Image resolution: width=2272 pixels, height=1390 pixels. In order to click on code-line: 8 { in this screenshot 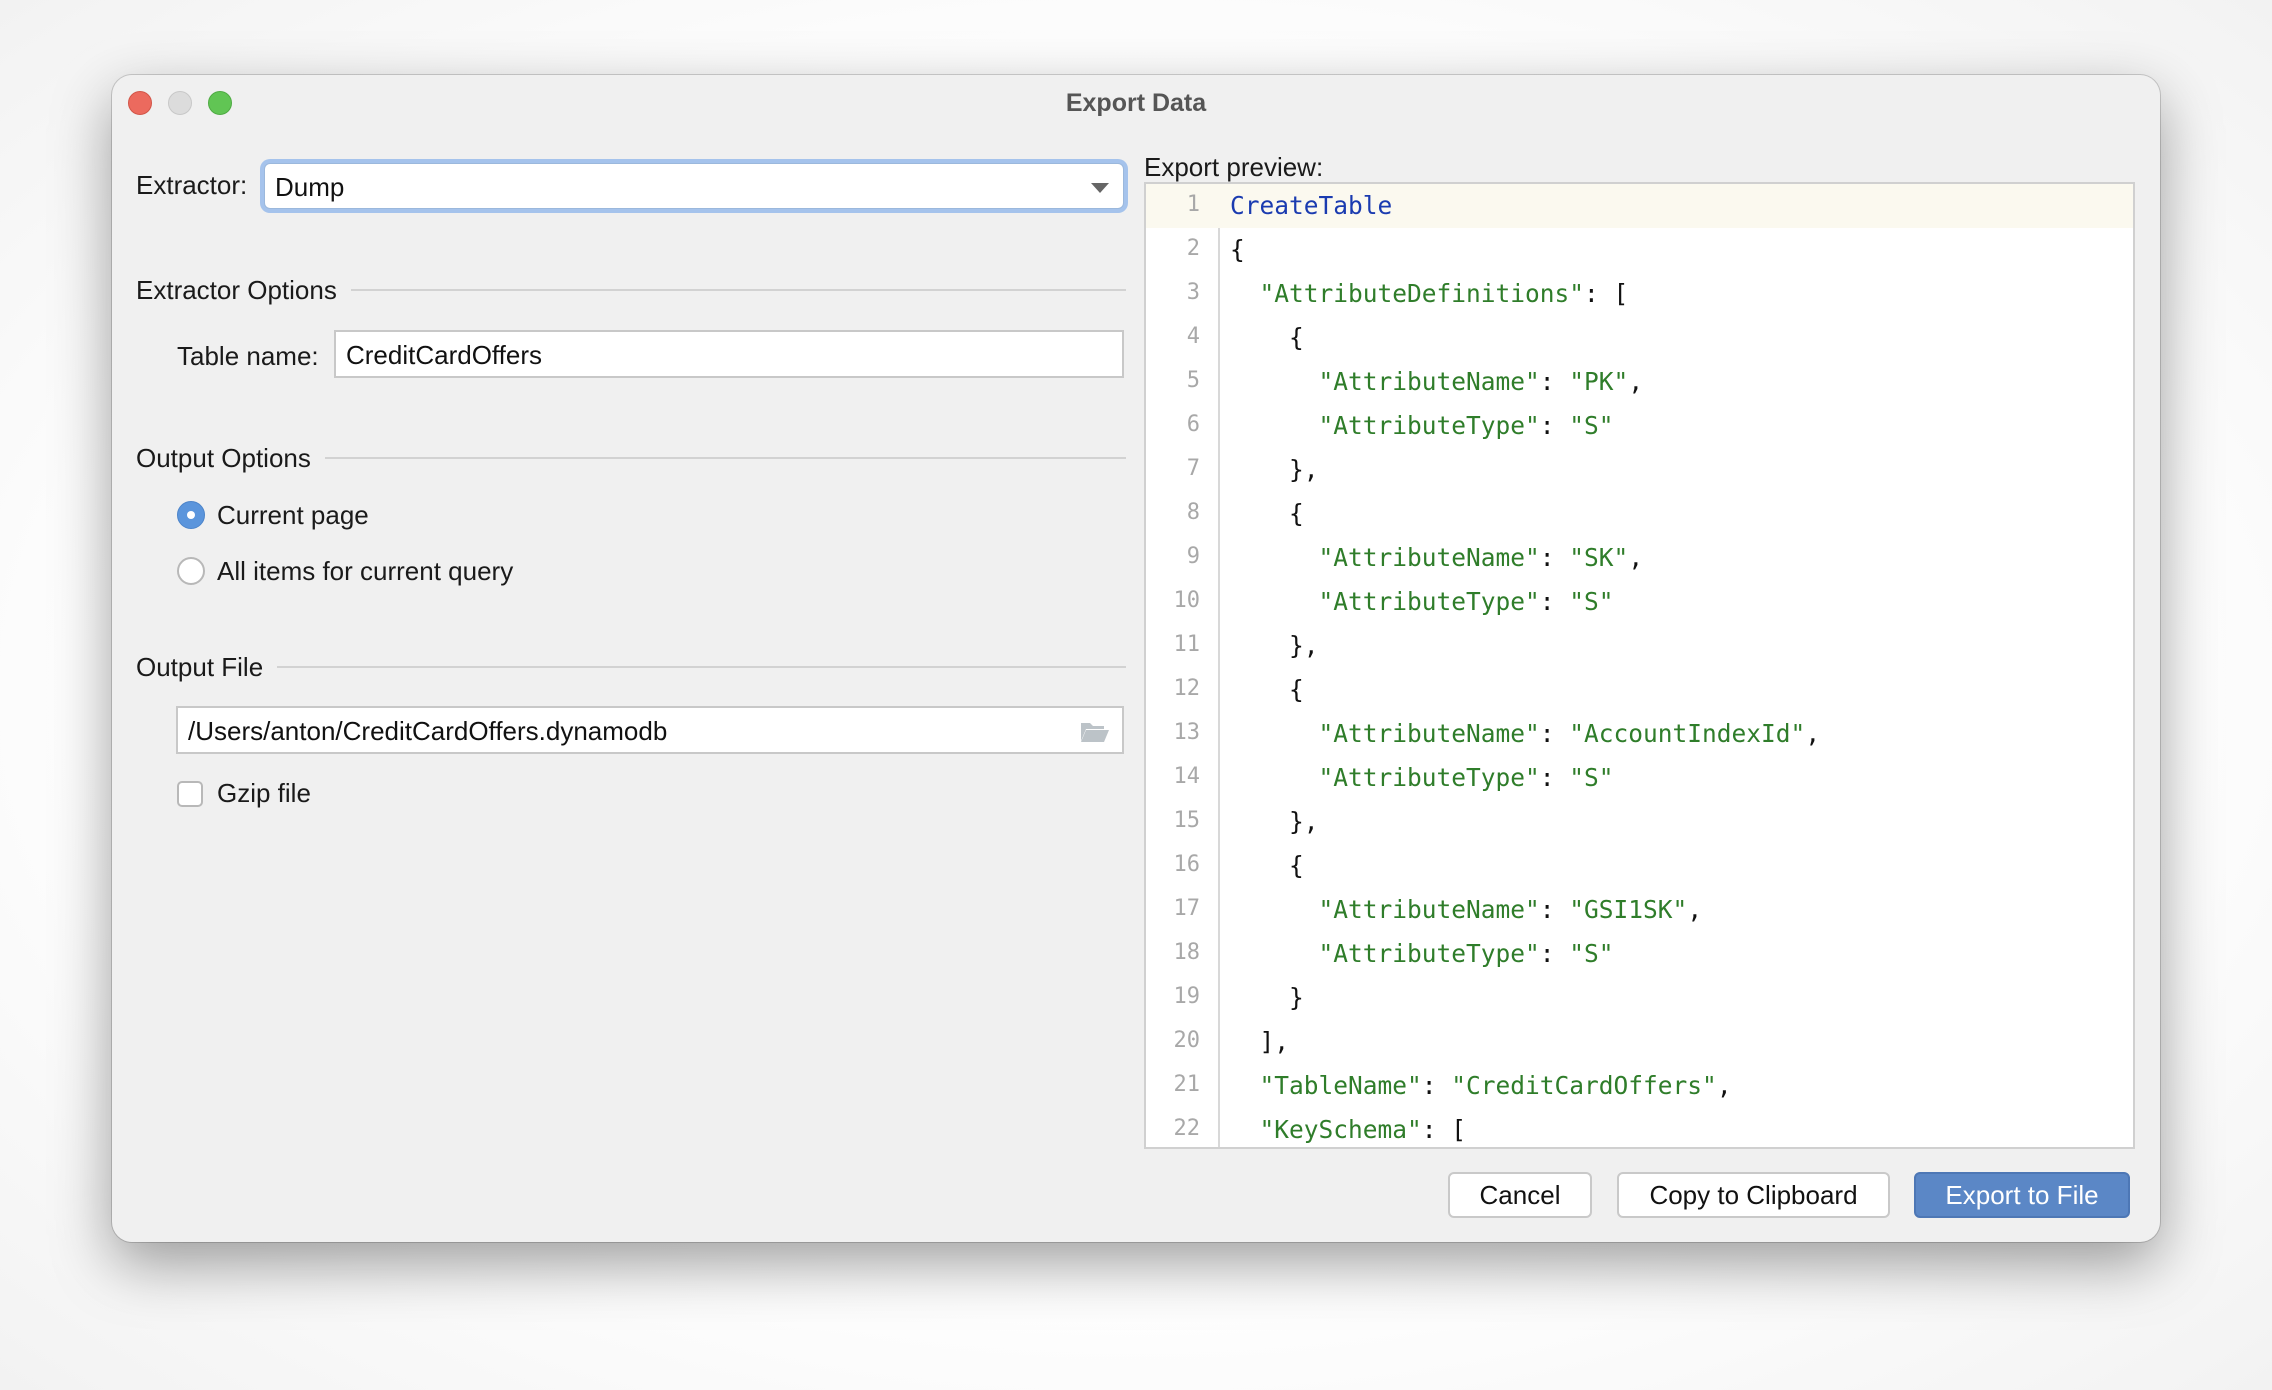, I will do `click(1639, 514)`.